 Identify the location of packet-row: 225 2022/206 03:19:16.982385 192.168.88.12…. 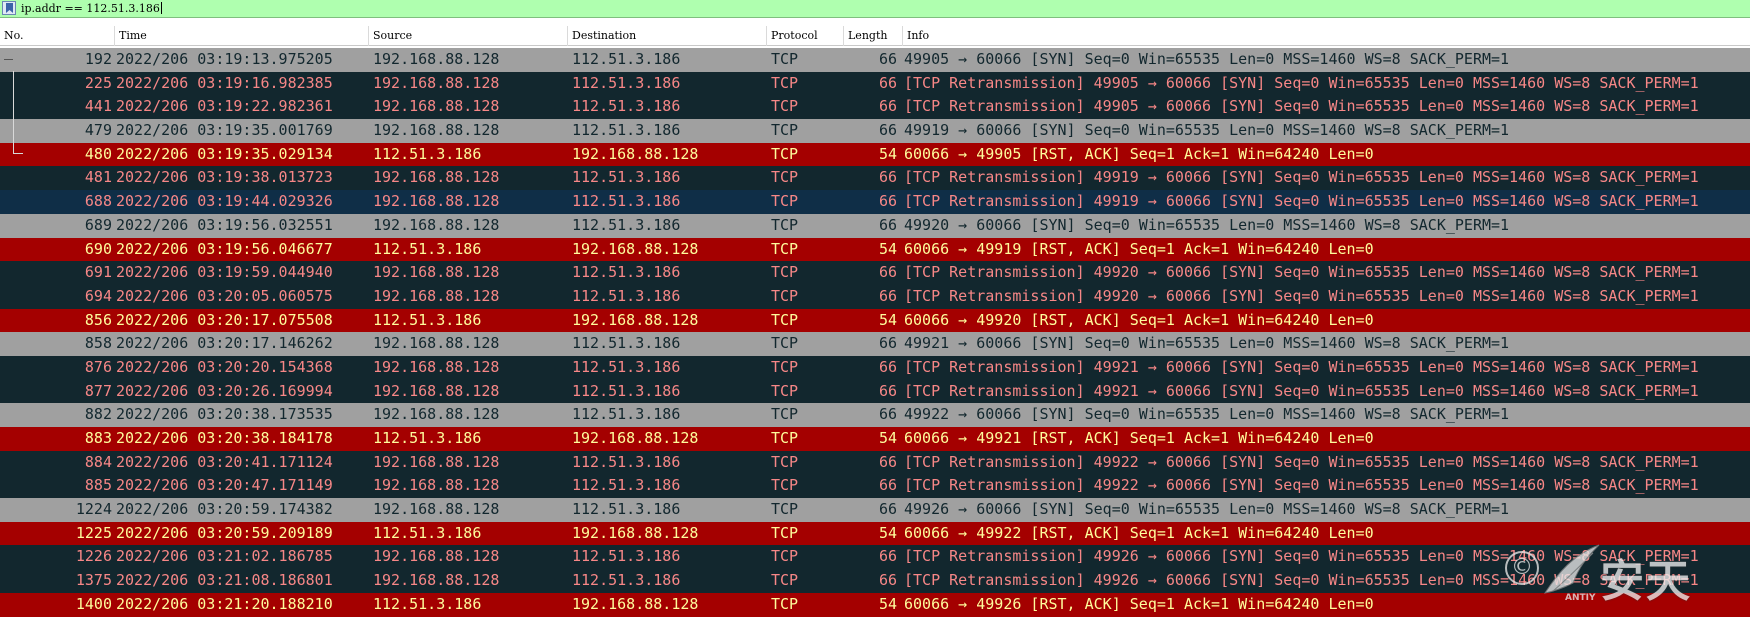
(875, 83).